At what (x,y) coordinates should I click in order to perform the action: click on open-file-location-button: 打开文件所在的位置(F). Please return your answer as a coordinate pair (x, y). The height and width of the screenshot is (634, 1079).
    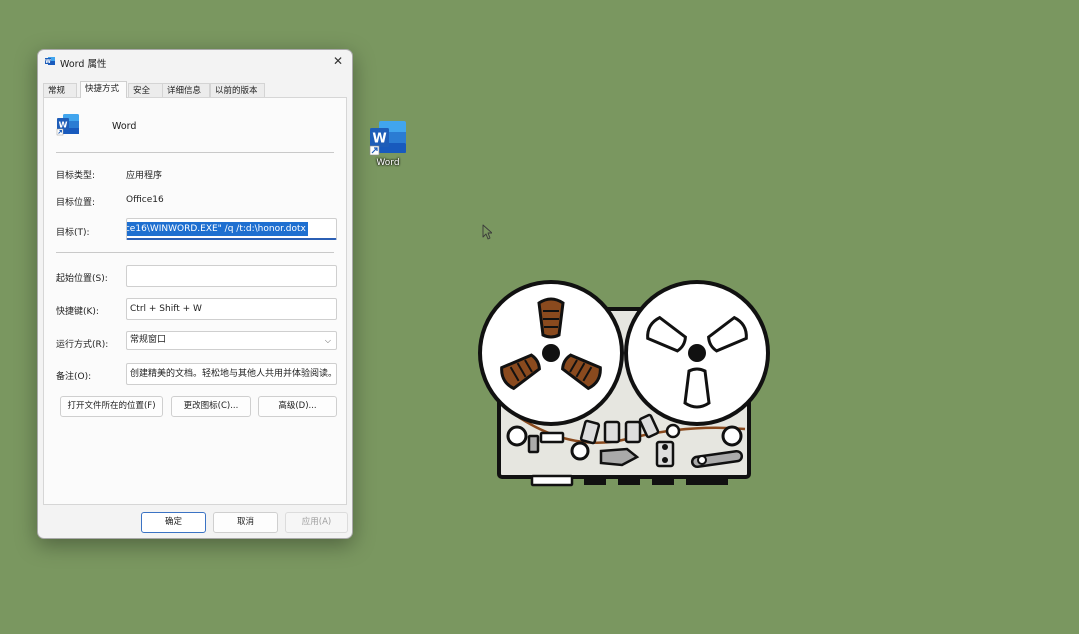
    Looking at the image, I should click on (111, 406).